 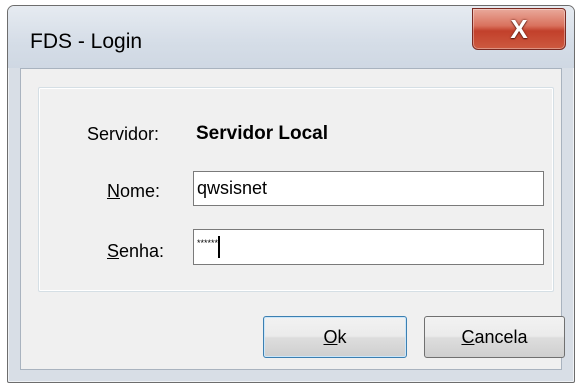 I want to click on name-input: qwsisnet, so click(x=368, y=188).